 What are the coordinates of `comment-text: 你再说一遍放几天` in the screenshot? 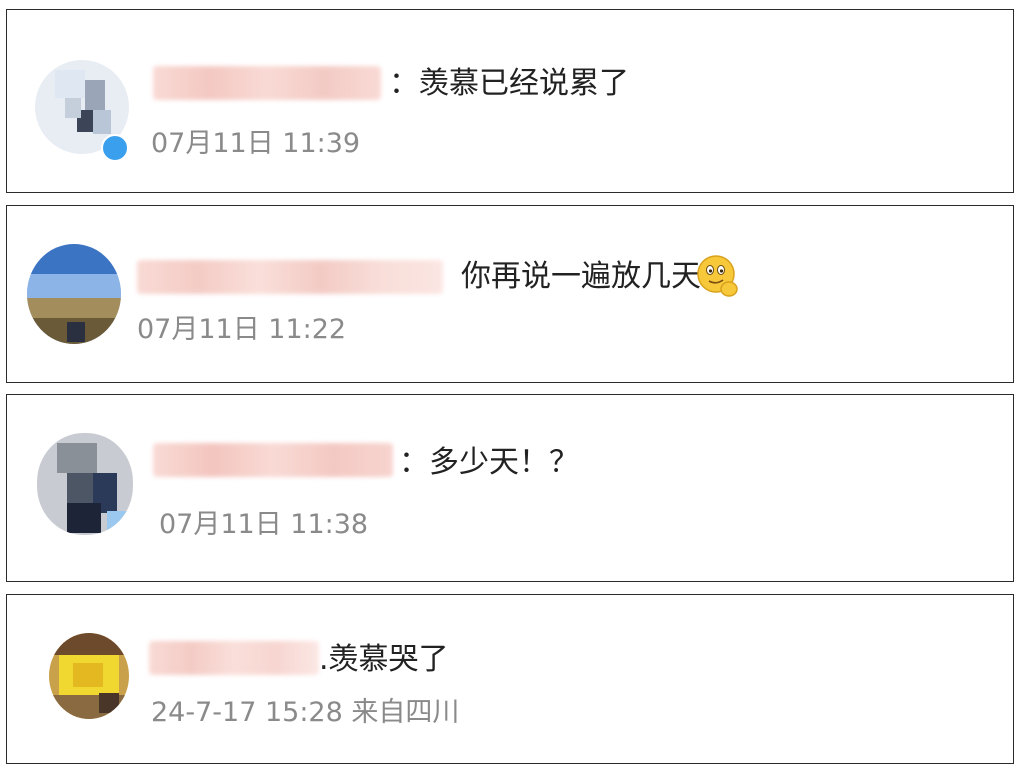 It's located at (581, 277).